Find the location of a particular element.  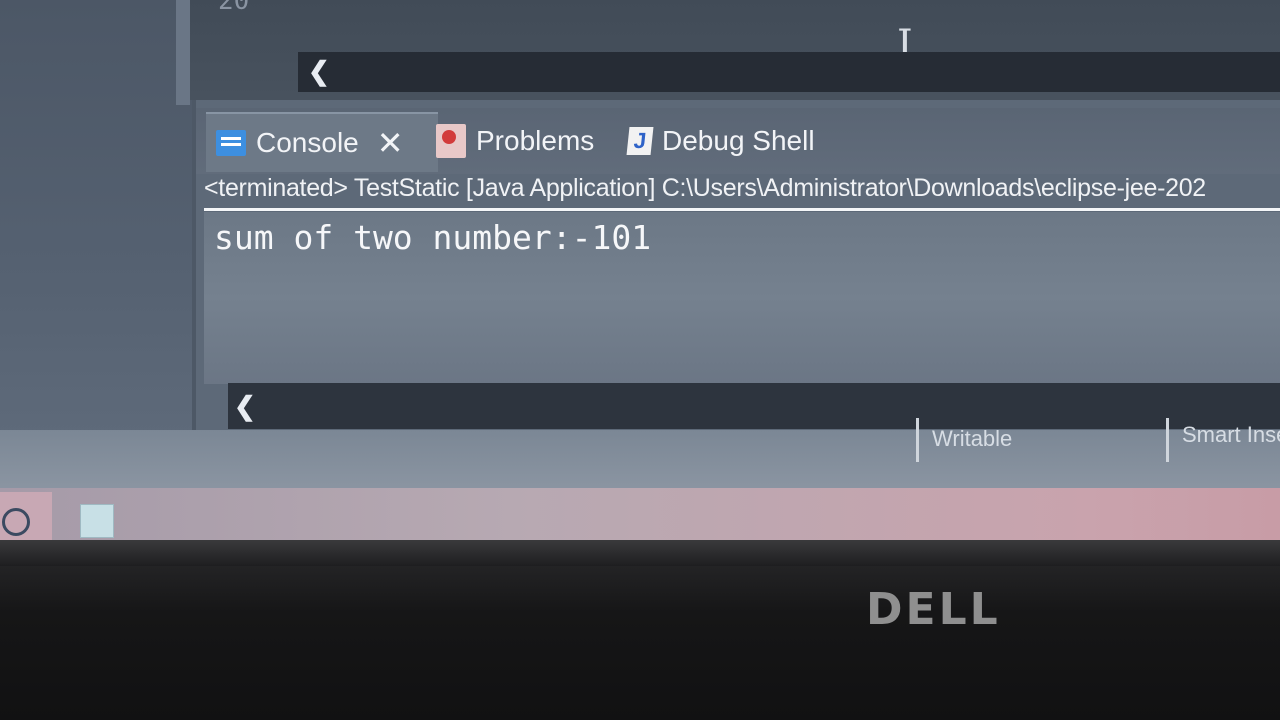

console-horizontal-scrollbar: ❮ is located at coordinates (754, 406).